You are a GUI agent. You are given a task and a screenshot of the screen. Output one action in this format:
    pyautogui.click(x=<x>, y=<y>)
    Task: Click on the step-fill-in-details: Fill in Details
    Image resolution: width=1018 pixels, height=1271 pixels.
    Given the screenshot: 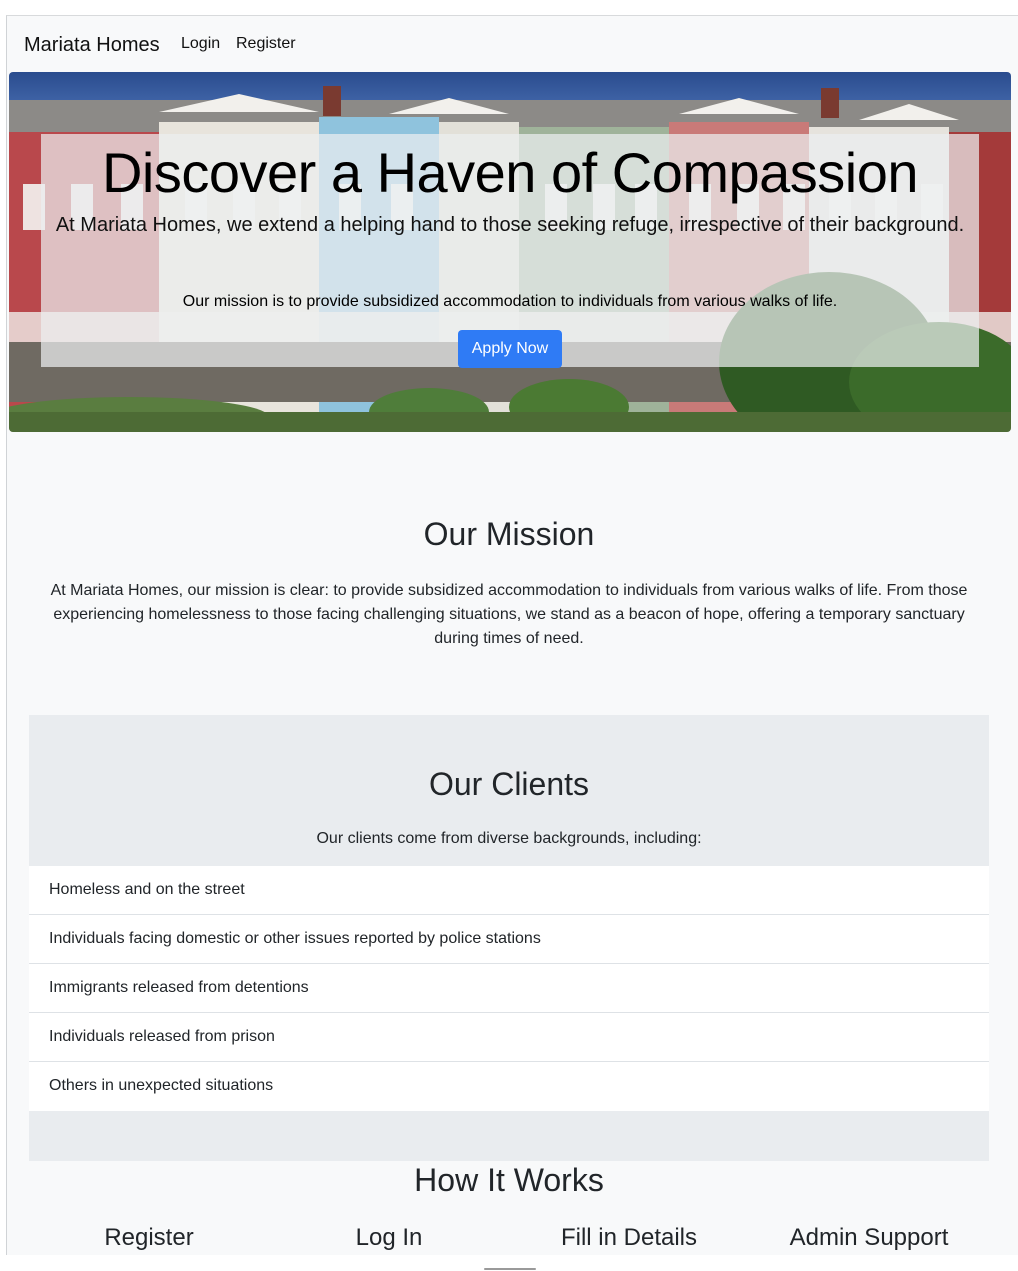 What is the action you would take?
    pyautogui.click(x=629, y=1237)
    